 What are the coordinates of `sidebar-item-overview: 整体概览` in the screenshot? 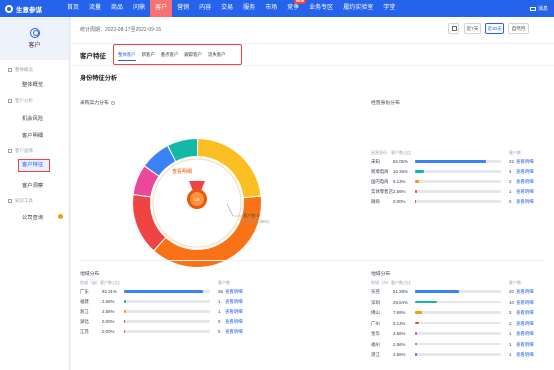 It's located at (32, 84).